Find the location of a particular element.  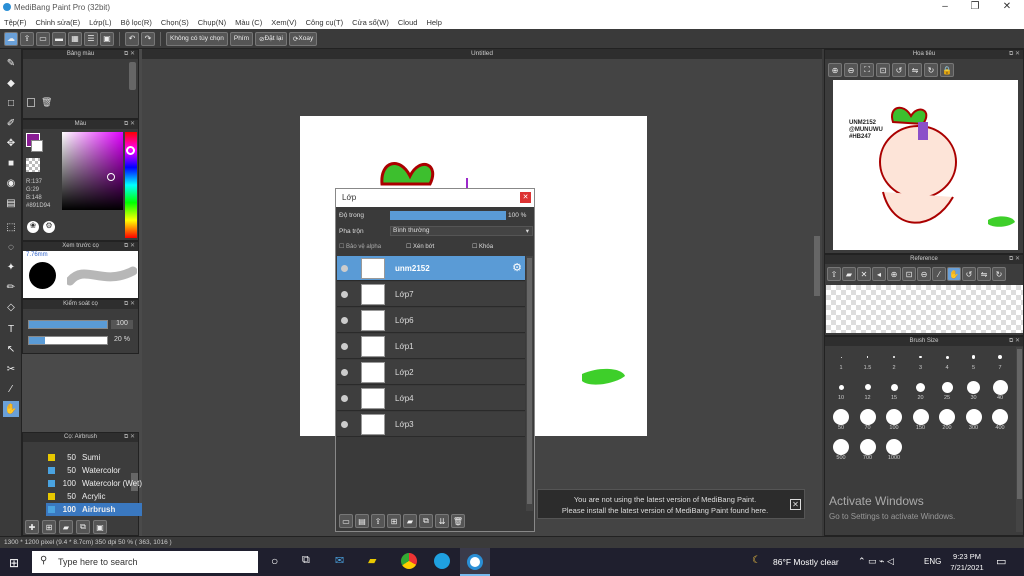

reference-fit-icon: ⊡ is located at coordinates (909, 274).